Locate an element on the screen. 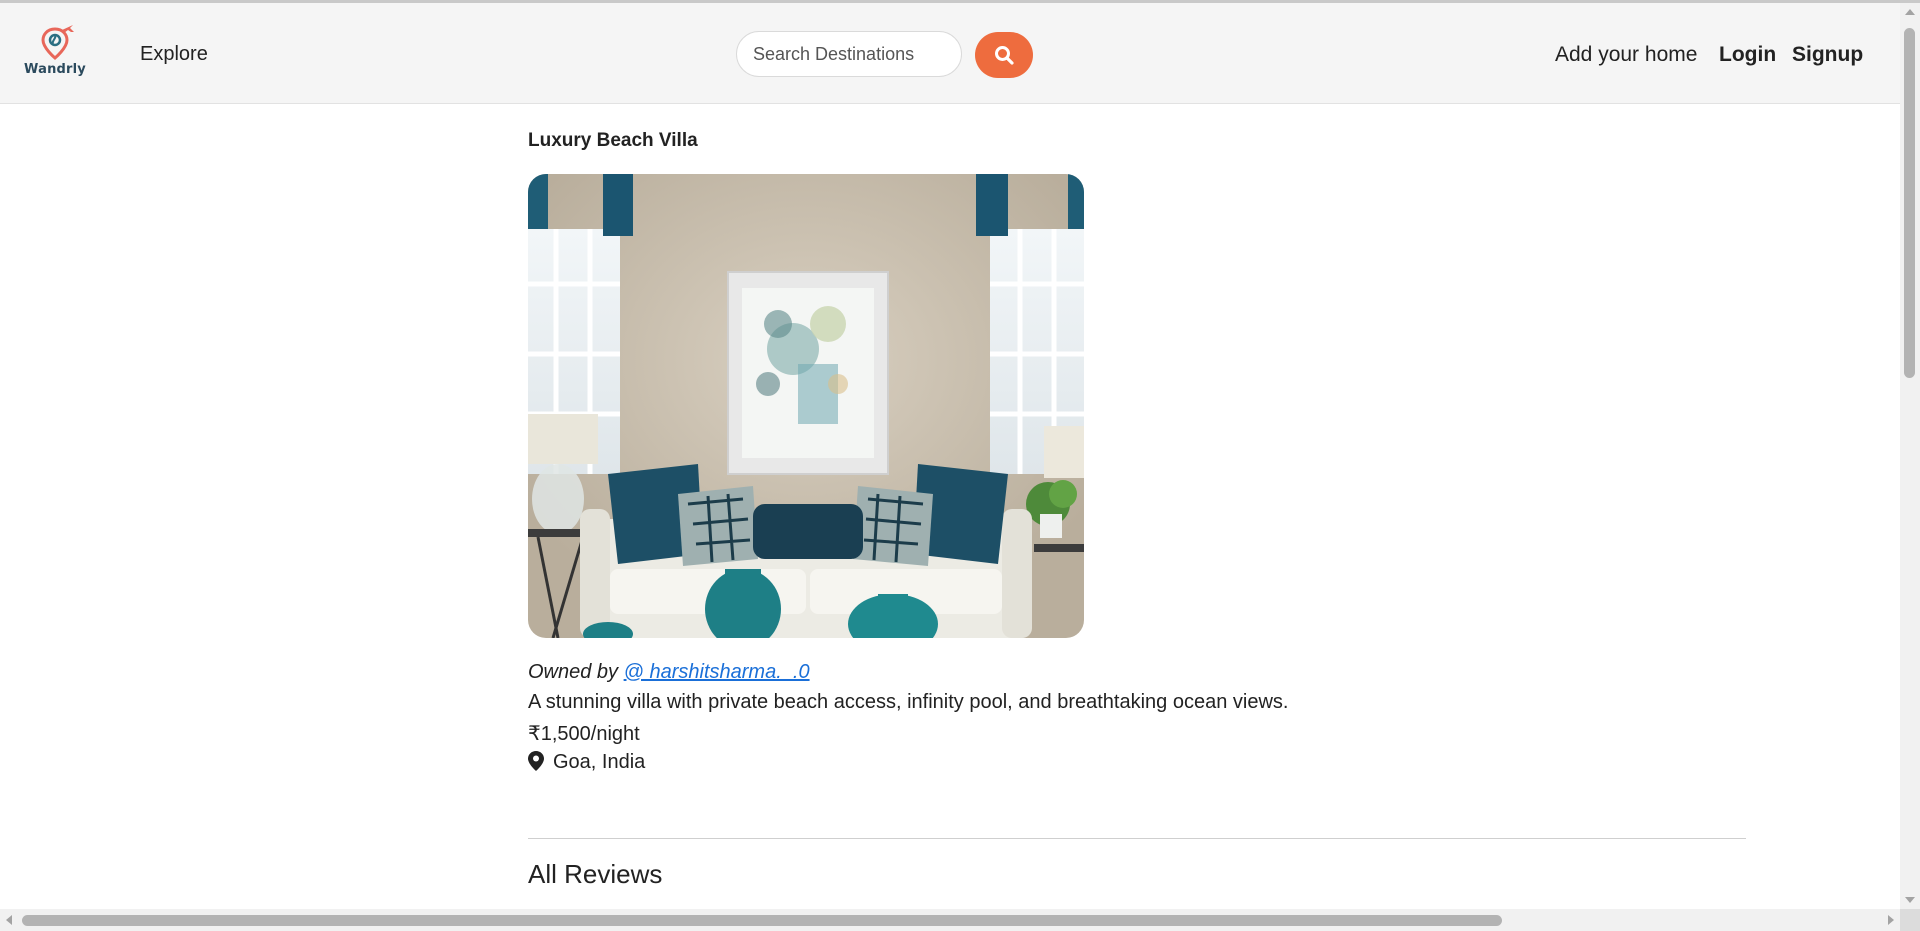 The width and height of the screenshot is (1920, 931). horizontal-scrollbar is located at coordinates (950, 920).